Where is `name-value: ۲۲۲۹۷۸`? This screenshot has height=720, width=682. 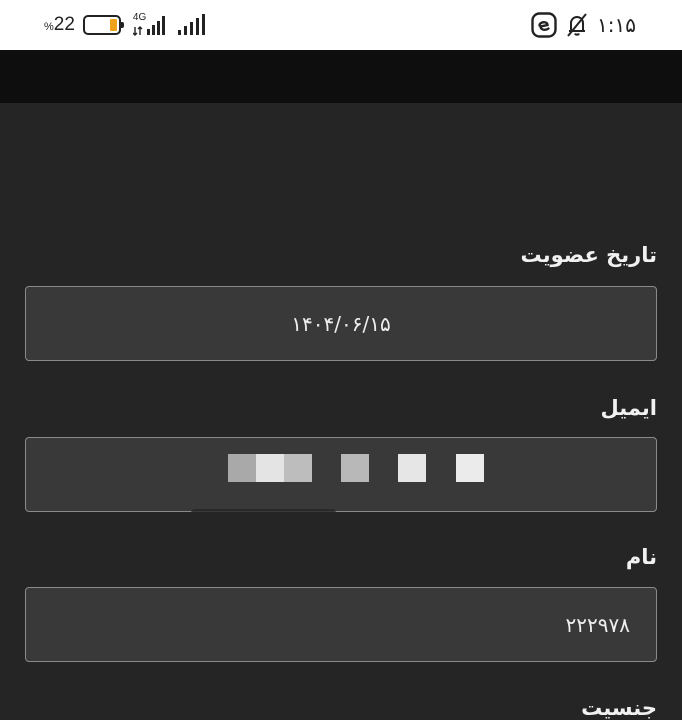
name-value: ۲۲۲۹۷۸ is located at coordinates (597, 624).